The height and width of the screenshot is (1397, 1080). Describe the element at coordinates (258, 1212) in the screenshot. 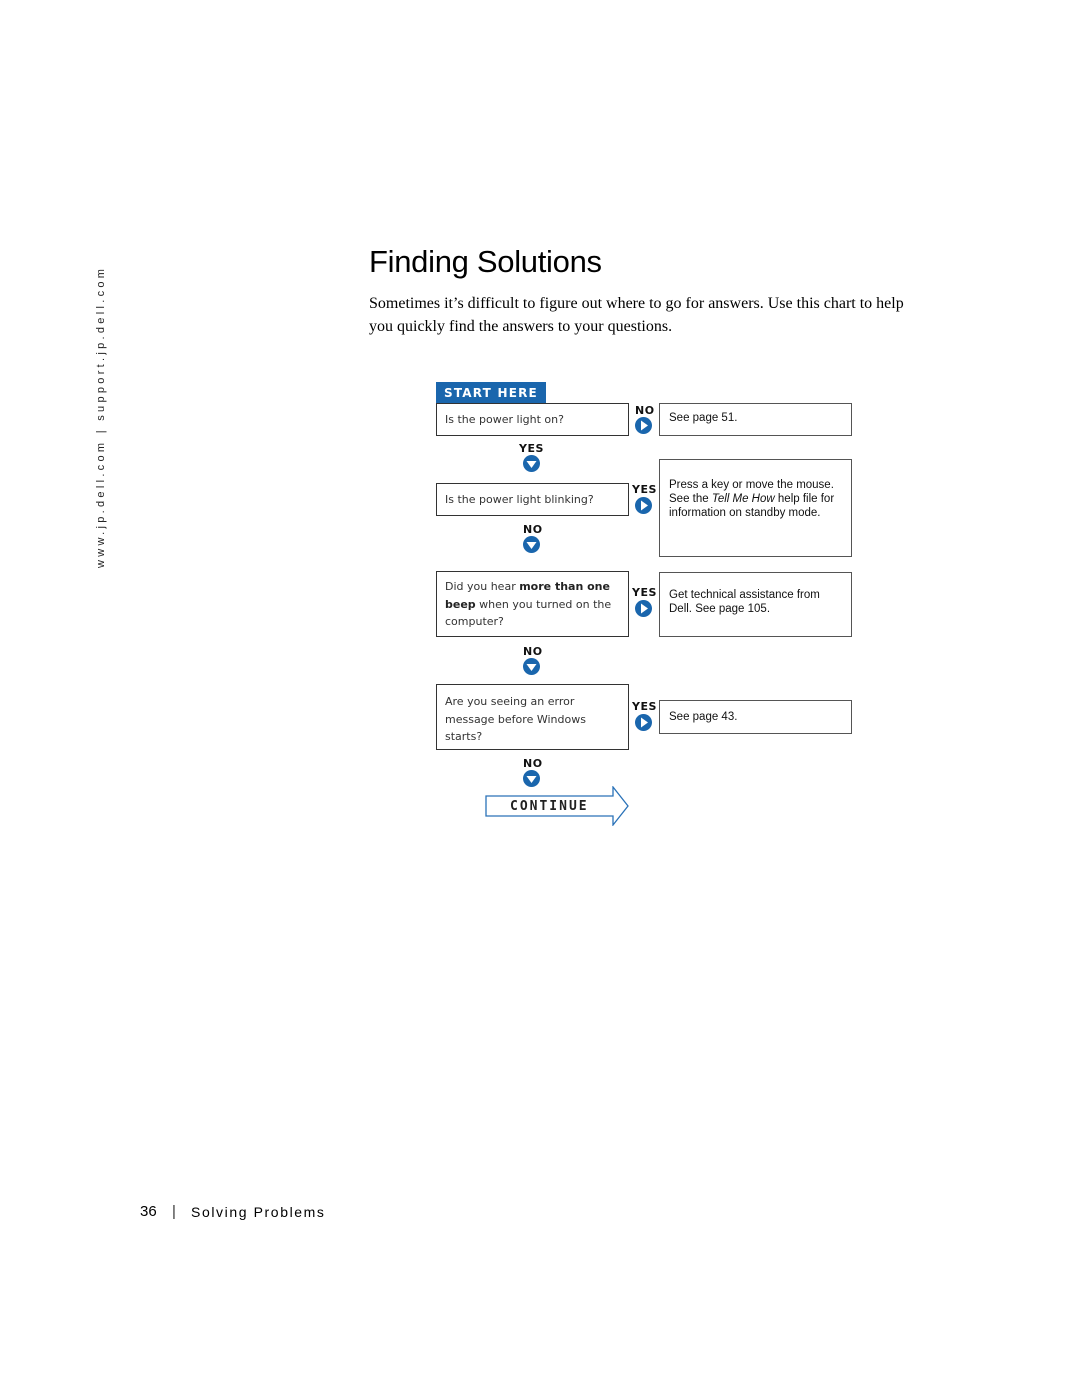

I see `section-title: Solving Problems` at that location.